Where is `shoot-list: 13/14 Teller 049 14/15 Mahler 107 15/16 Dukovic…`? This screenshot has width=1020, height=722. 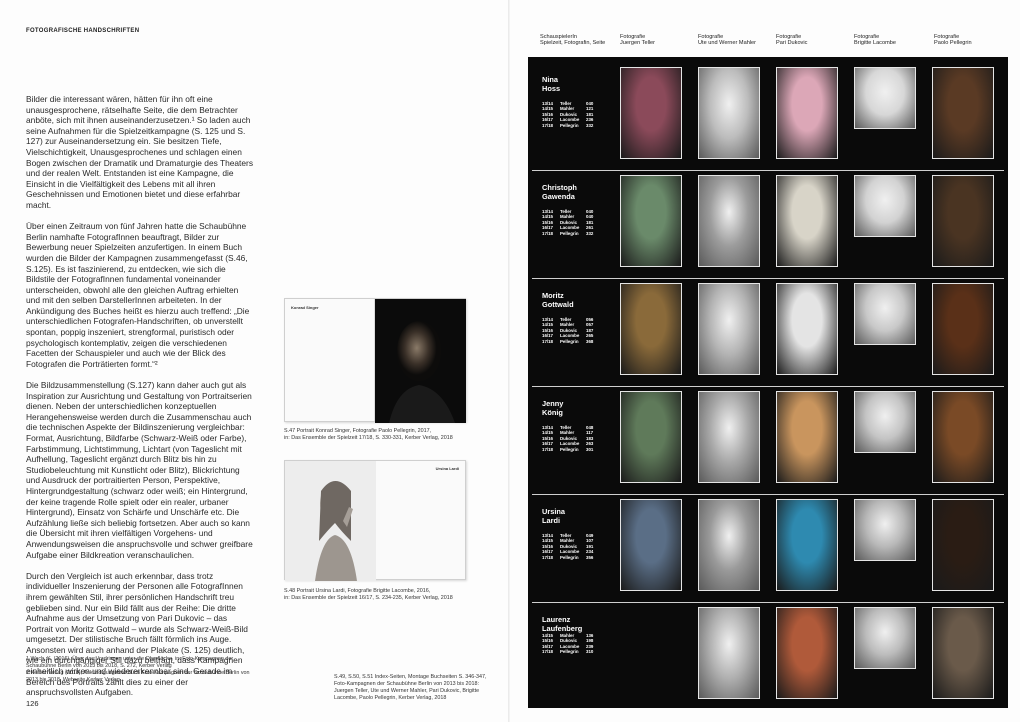 shoot-list: 13/14 Teller 049 14/15 Mahler 107 15/16 Dukovic… is located at coordinates (582, 546).